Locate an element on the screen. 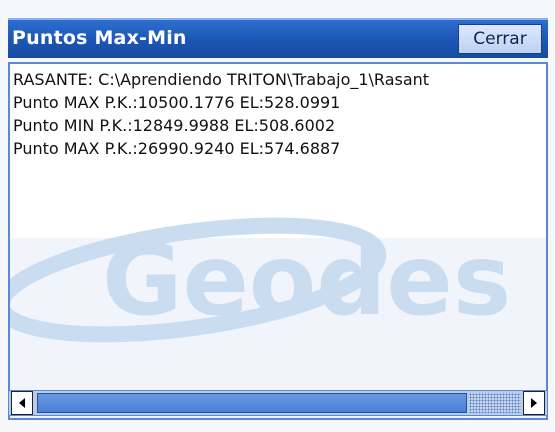 The width and height of the screenshot is (555, 432). scroll-thumb is located at coordinates (252, 403).